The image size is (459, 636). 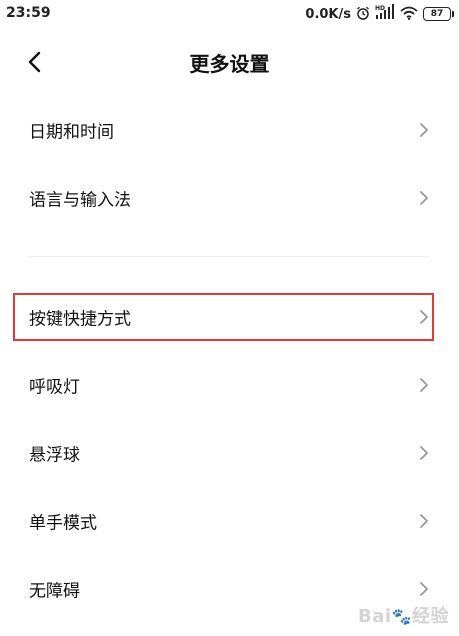 I want to click on settings-item-one-handed-mode: 单手模式, so click(x=229, y=521).